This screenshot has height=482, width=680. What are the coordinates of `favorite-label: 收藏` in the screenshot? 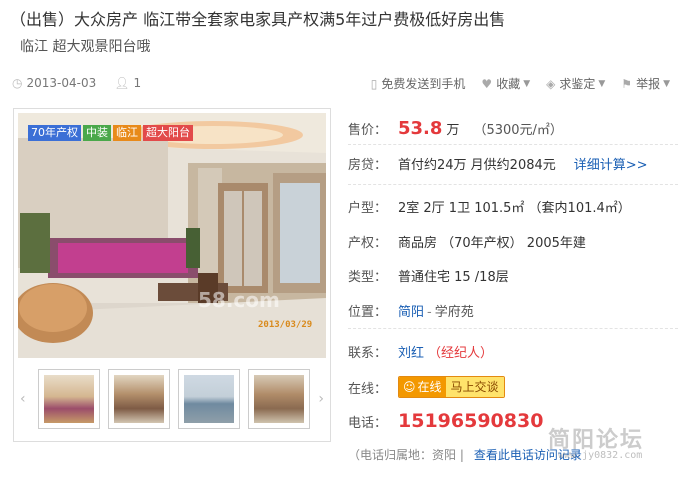 It's located at (508, 84).